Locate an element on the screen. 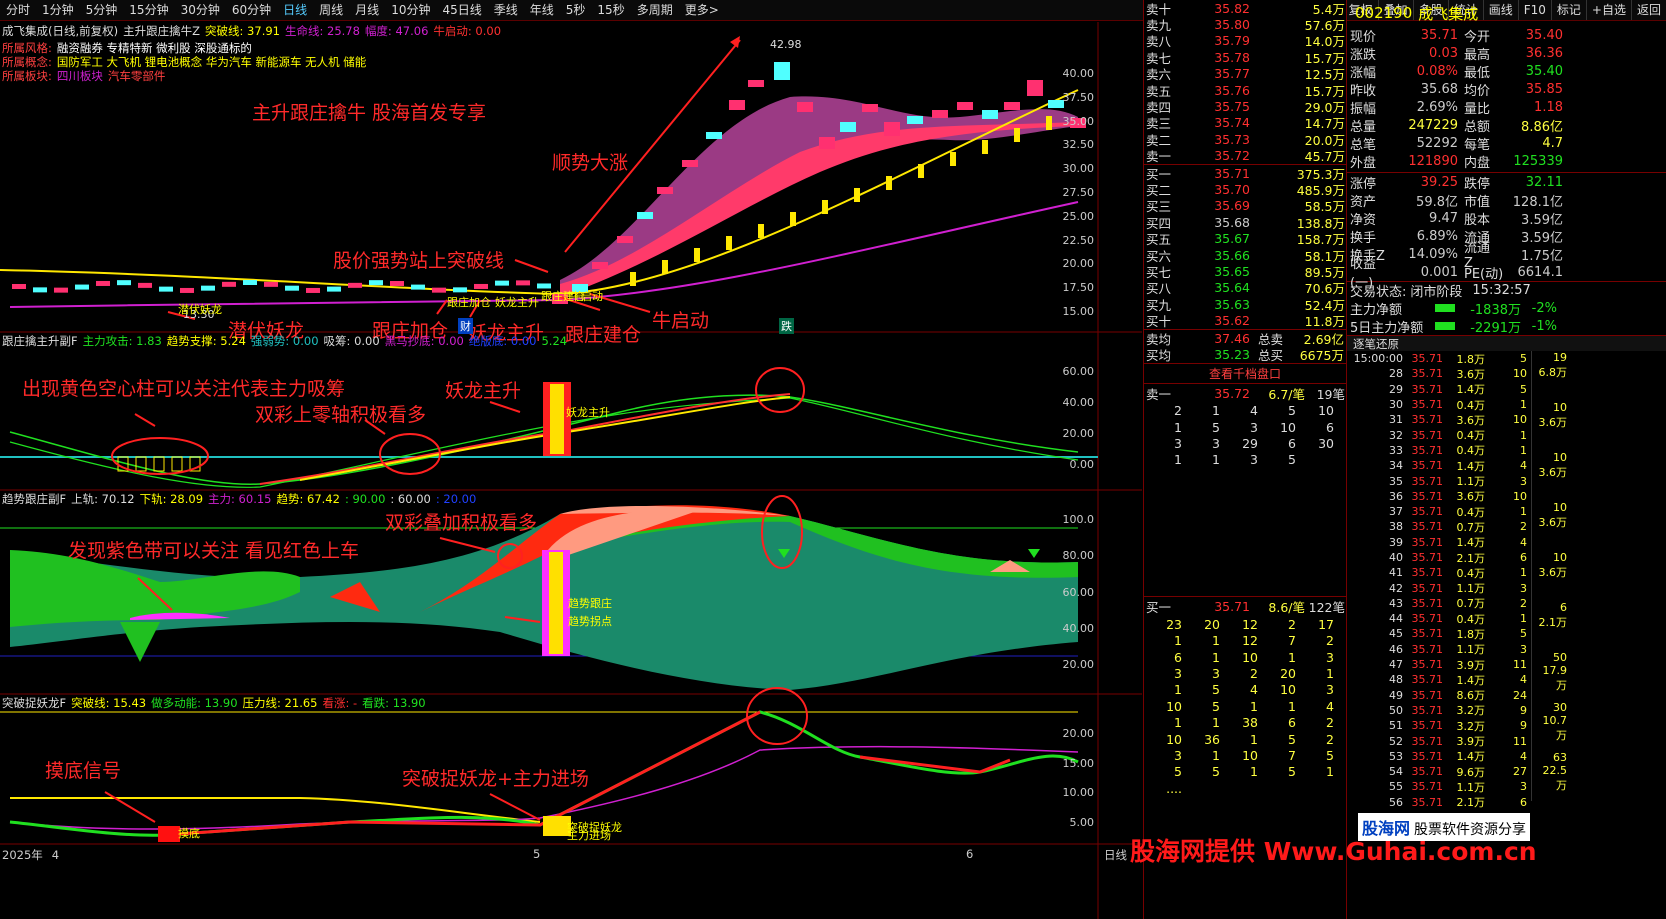  timeframe-tab: 季线 is located at coordinates (506, 10).